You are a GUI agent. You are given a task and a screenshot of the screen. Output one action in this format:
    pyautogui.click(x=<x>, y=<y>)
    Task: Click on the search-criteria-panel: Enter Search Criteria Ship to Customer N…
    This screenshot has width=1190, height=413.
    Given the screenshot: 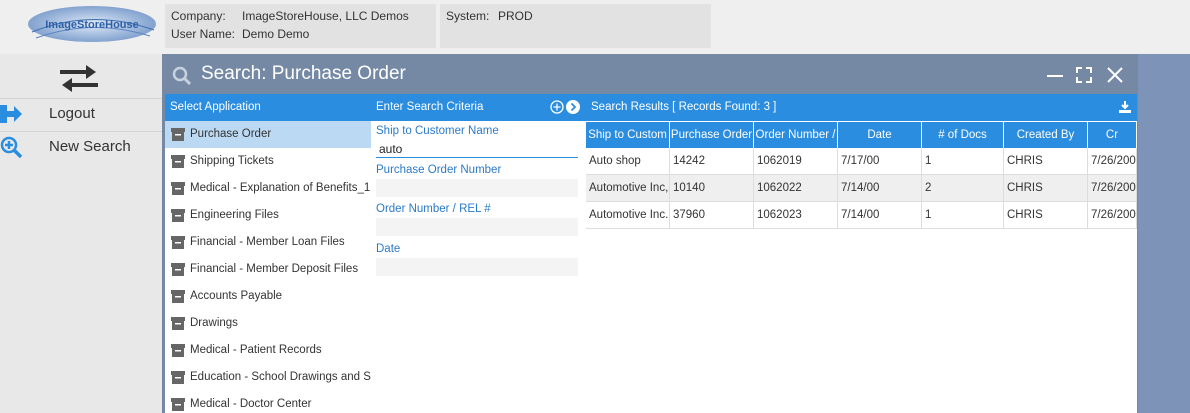 What is the action you would take?
    pyautogui.click(x=478, y=253)
    